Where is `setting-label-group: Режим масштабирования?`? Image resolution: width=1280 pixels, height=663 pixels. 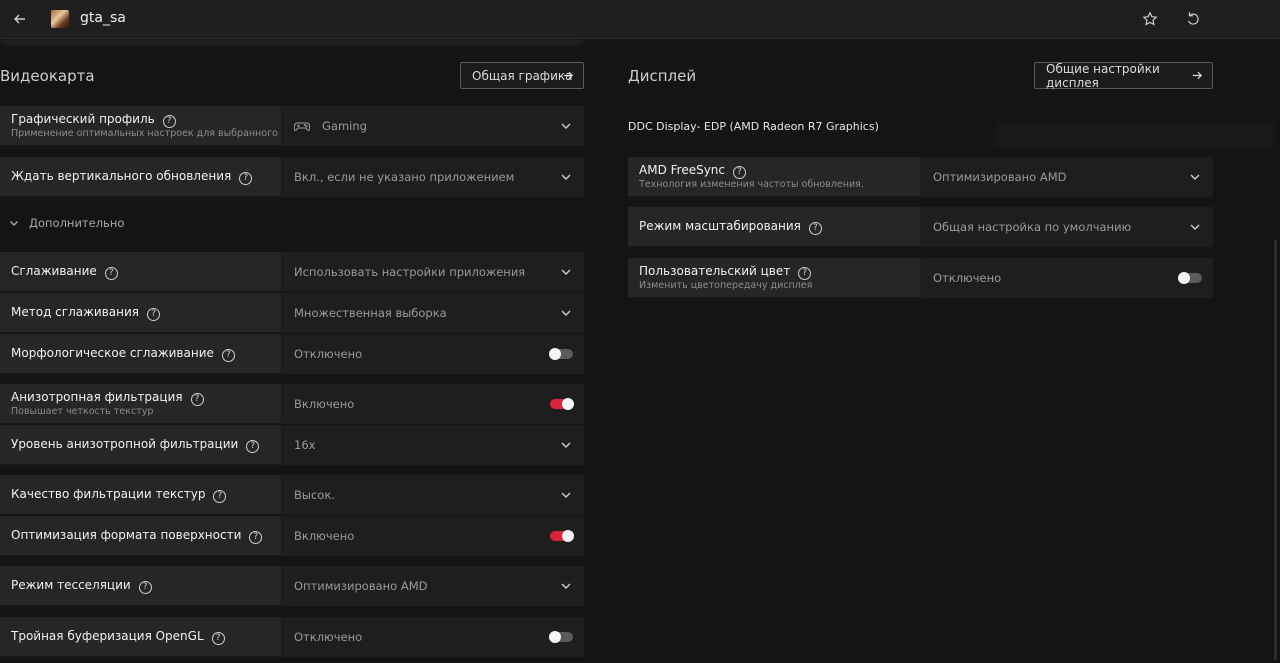 setting-label-group: Режим масштабирования? is located at coordinates (779, 227).